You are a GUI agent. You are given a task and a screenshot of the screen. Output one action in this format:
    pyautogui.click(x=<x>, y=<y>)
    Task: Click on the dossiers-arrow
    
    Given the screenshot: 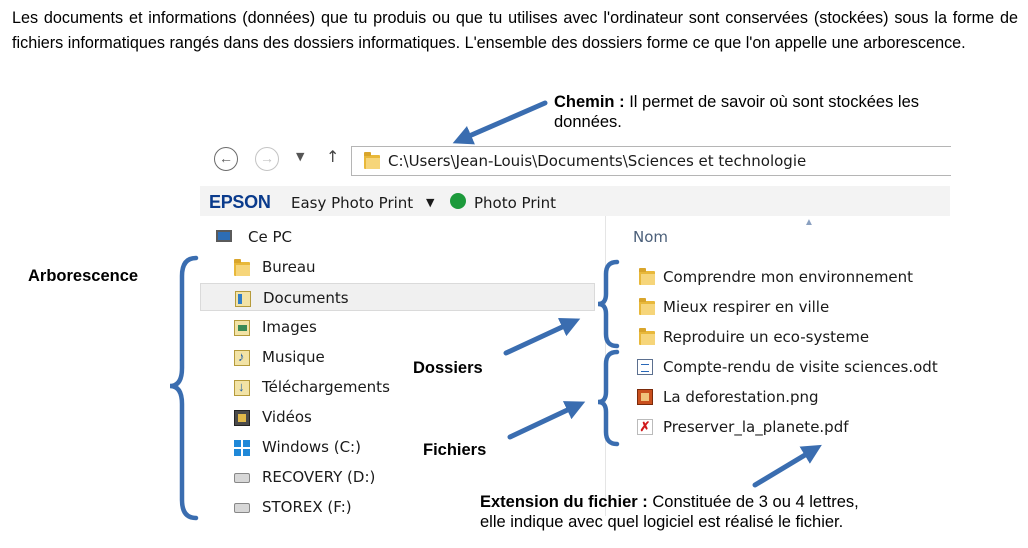 What is the action you would take?
    pyautogui.click(x=542, y=336)
    